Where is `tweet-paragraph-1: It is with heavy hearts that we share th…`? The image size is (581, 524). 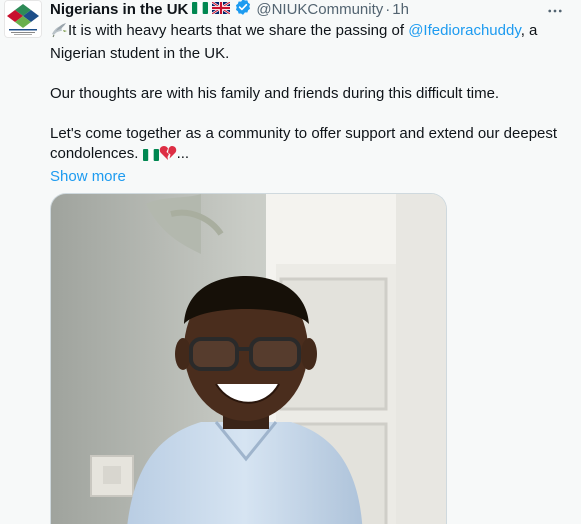
tweet-paragraph-1: It is with heavy hearts that we share th… is located at coordinates (307, 42).